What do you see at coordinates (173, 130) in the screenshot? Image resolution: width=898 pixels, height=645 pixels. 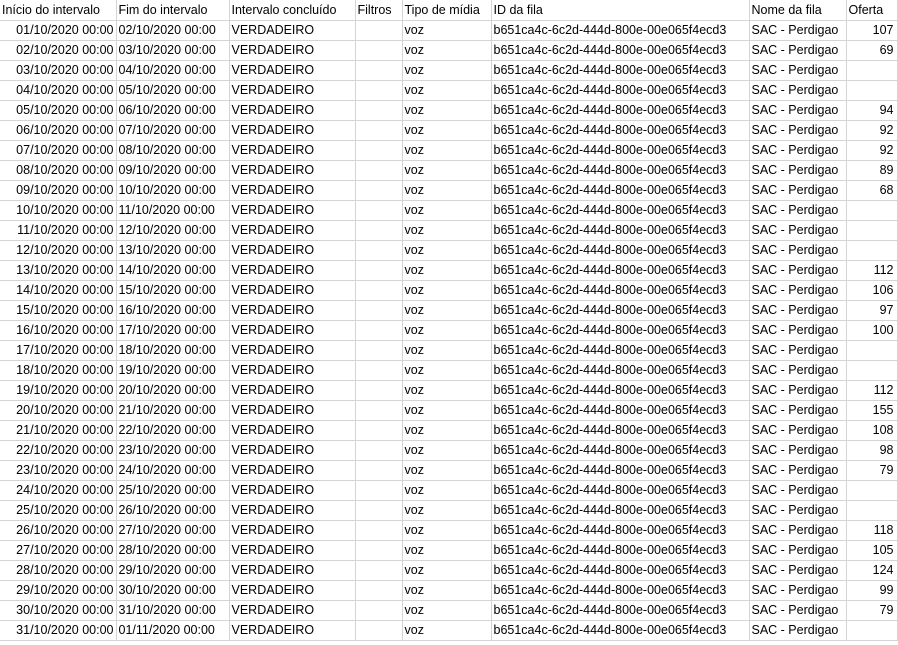 I see `cell-end: 07/10/2020 00:00` at bounding box center [173, 130].